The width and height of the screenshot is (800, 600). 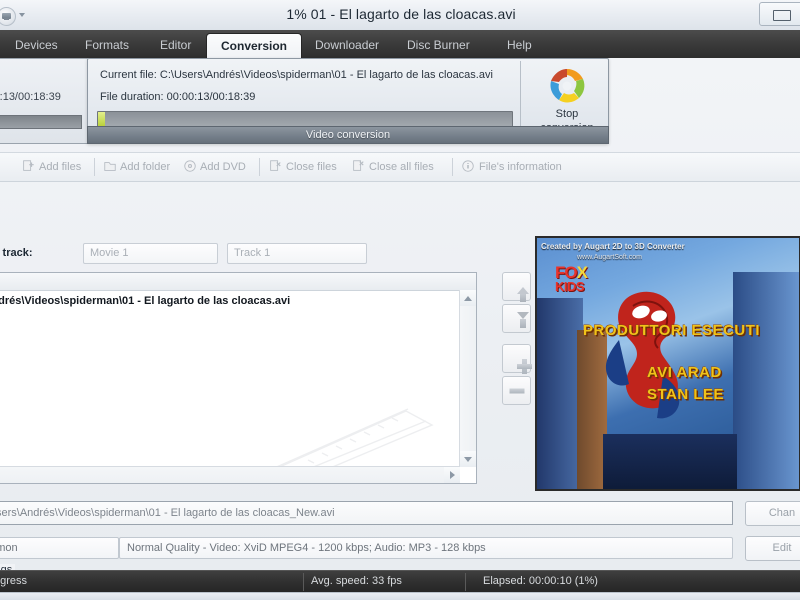 What do you see at coordinates (516, 286) in the screenshot?
I see `move-up-button` at bounding box center [516, 286].